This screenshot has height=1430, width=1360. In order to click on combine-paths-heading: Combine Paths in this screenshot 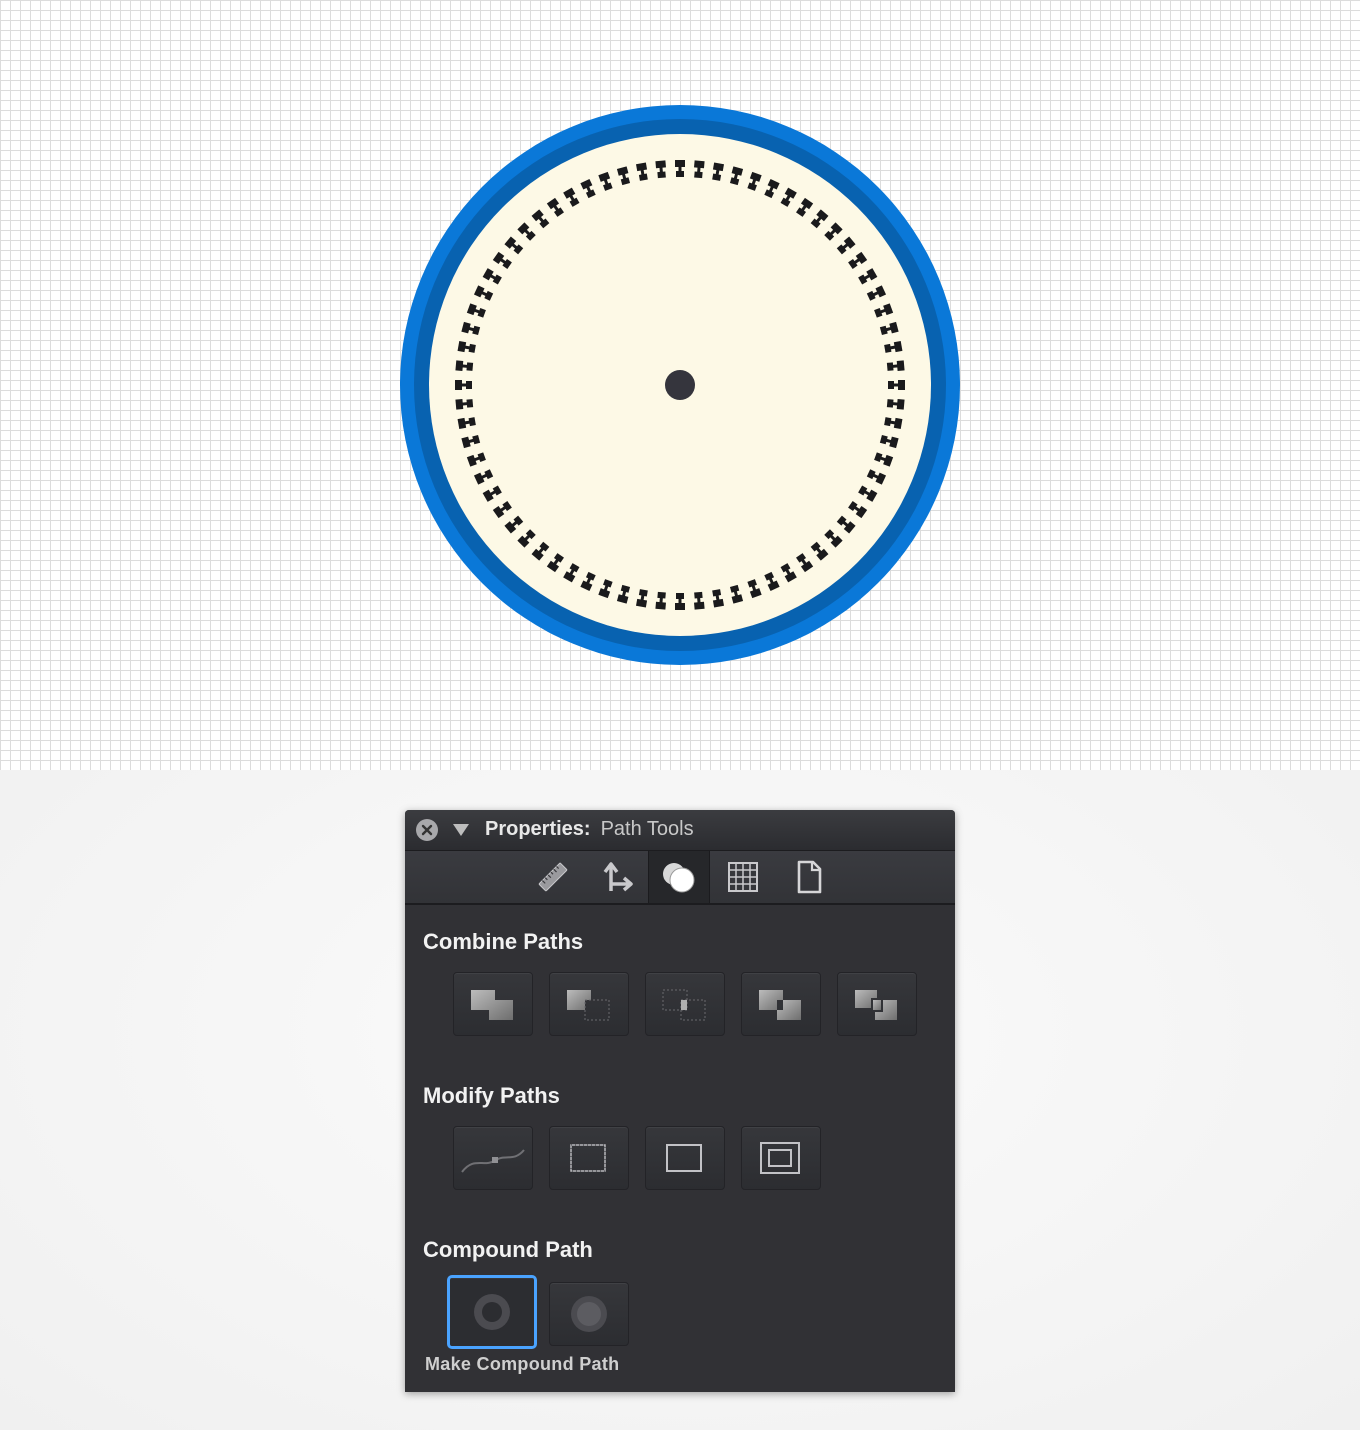, I will do `click(503, 941)`.